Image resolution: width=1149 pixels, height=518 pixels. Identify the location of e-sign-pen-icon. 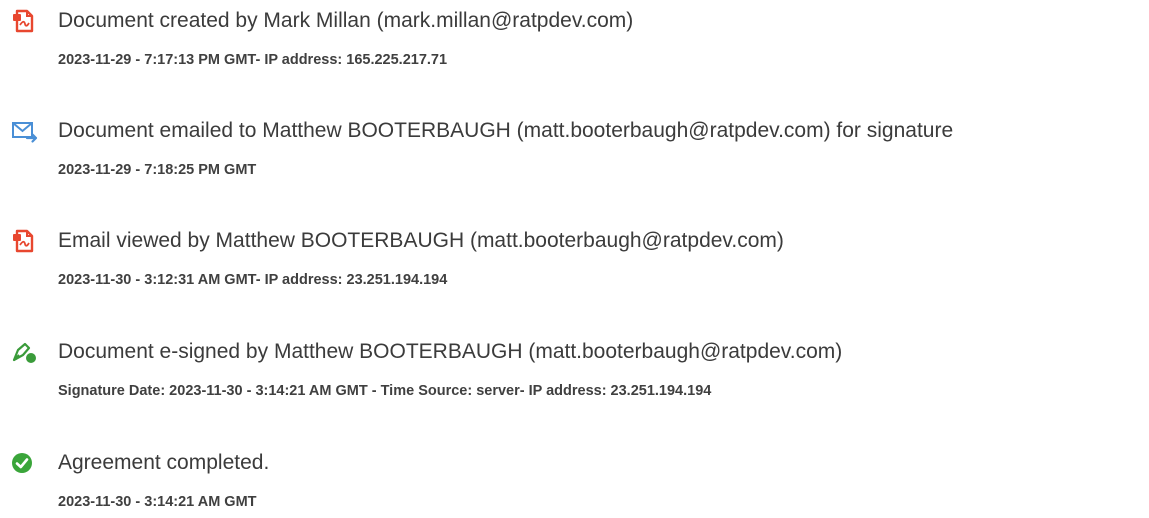
(24, 352).